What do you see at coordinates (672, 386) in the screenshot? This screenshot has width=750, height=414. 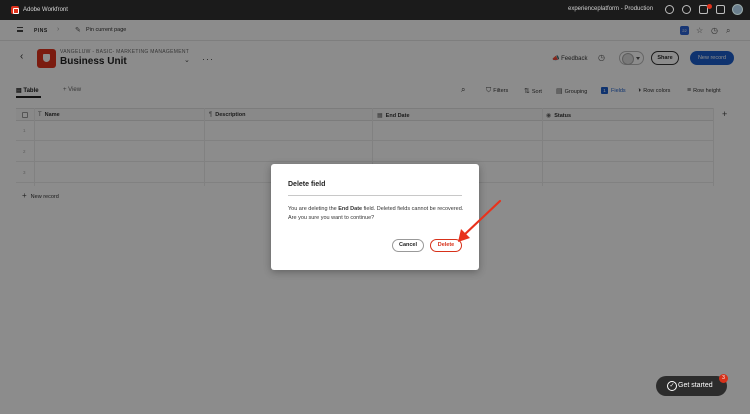 I see `checkmark-icon: ✓` at bounding box center [672, 386].